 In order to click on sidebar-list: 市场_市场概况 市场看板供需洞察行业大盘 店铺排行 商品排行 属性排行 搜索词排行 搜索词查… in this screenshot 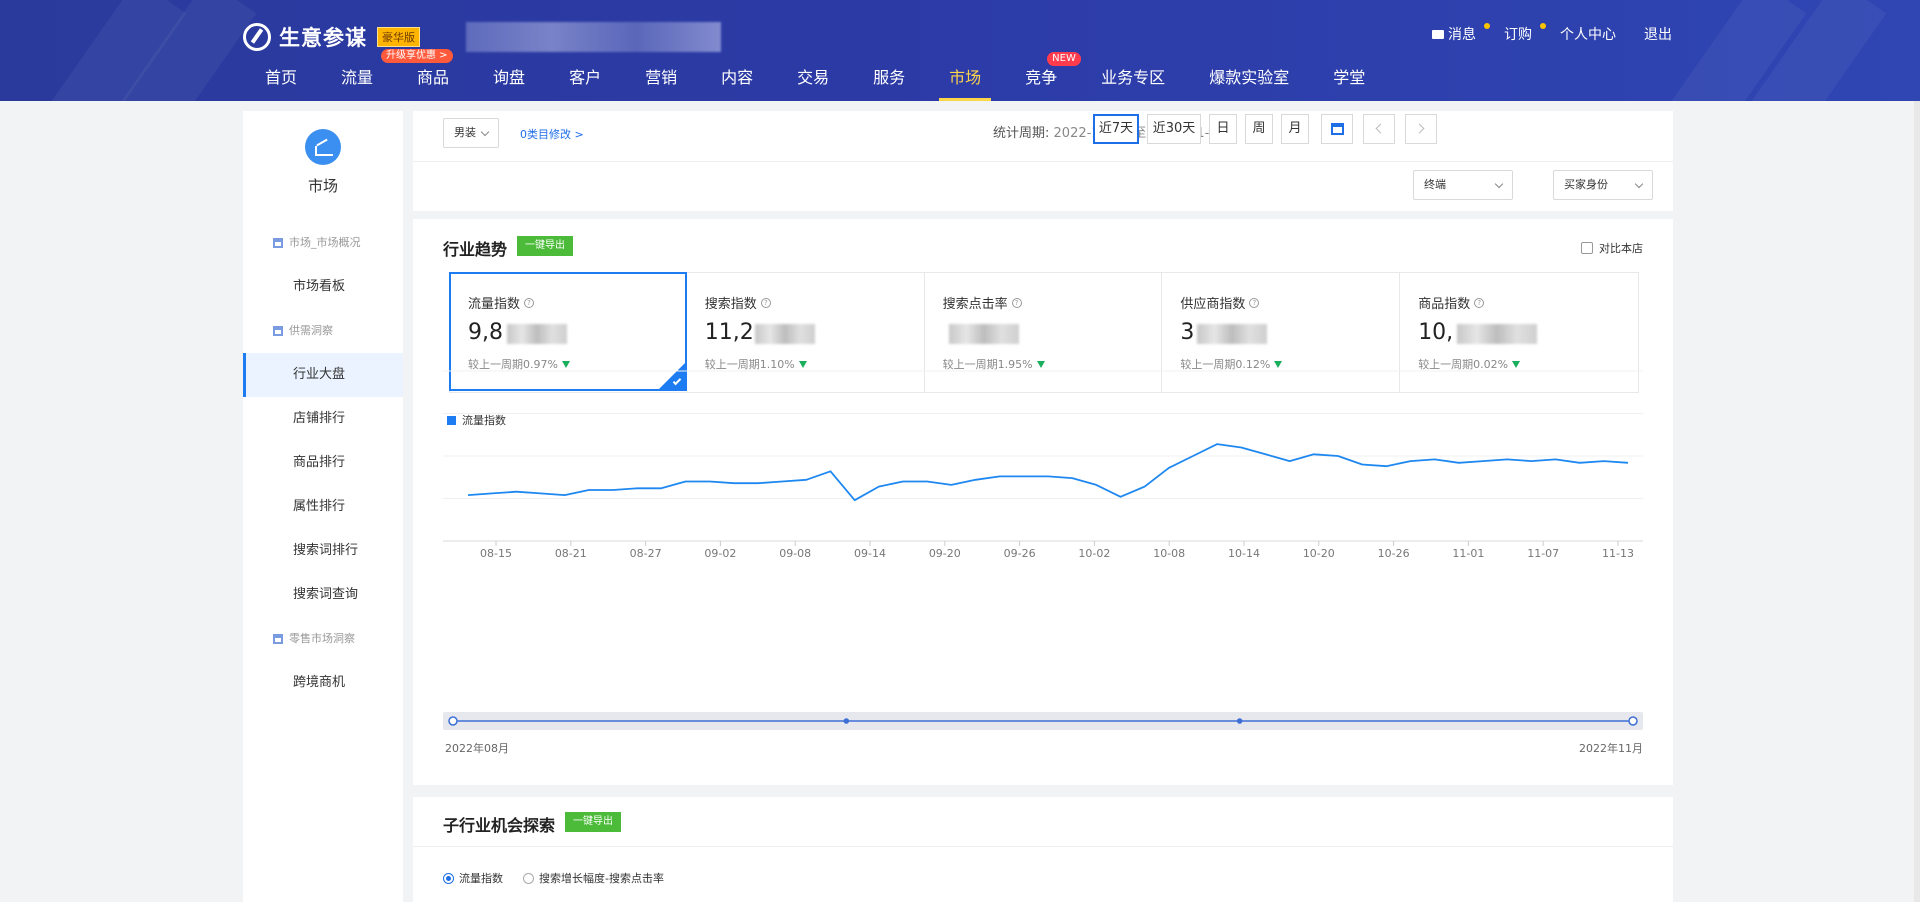, I will do `click(323, 463)`.